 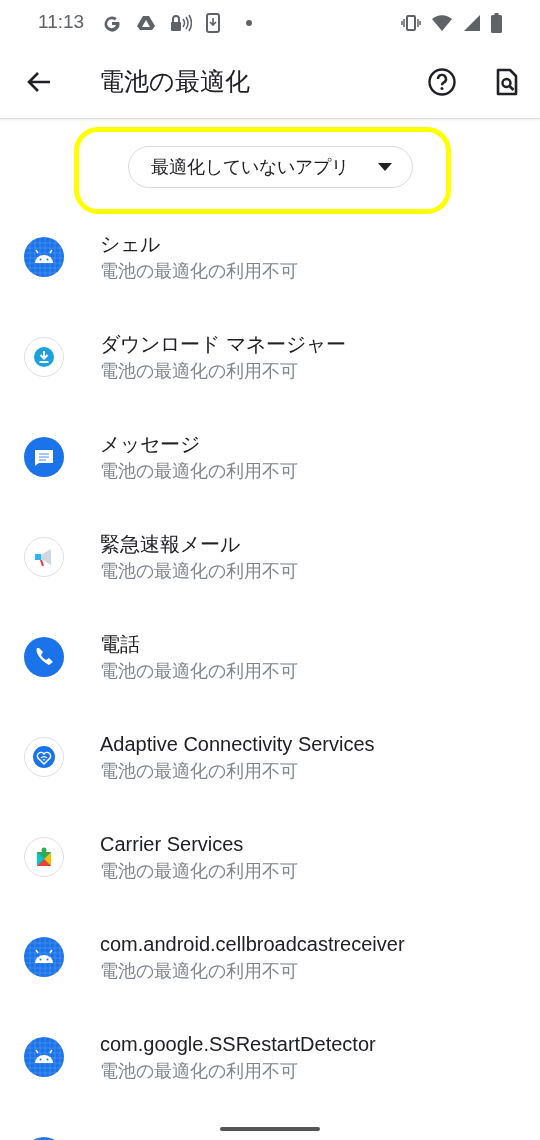 I want to click on filter-dropdown: 最適化していないアプリ, so click(x=270, y=167).